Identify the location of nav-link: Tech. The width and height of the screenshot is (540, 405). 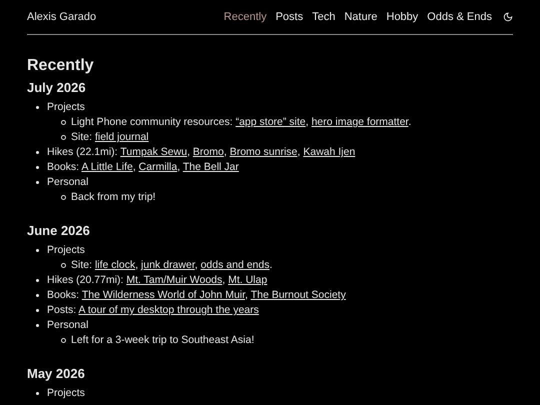
(324, 17).